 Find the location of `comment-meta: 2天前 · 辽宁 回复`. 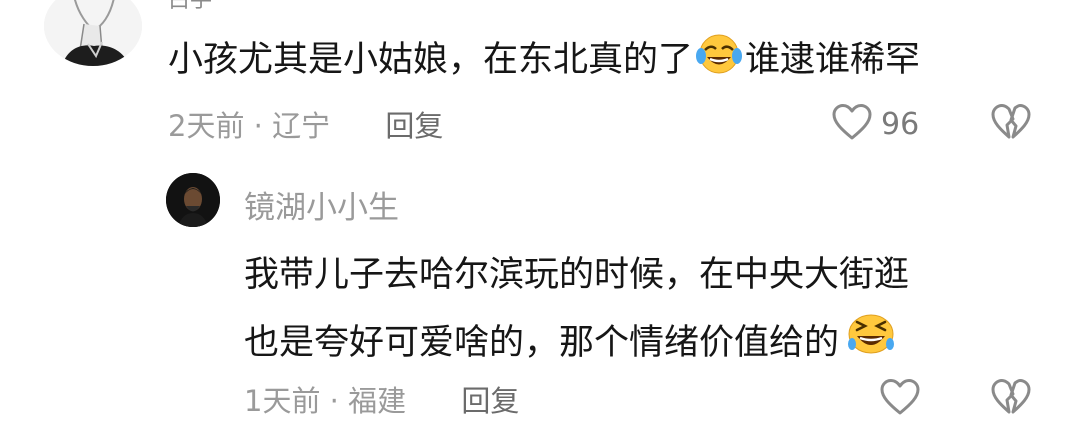

comment-meta: 2天前 · 辽宁 回复 is located at coordinates (305, 124).